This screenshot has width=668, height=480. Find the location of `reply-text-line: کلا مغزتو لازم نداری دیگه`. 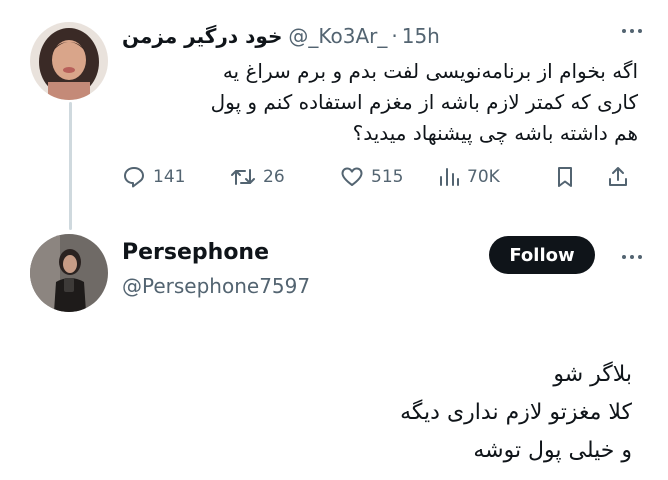

reply-text-line: کلا مغزتو لازم نداری دیگه is located at coordinates (516, 412).